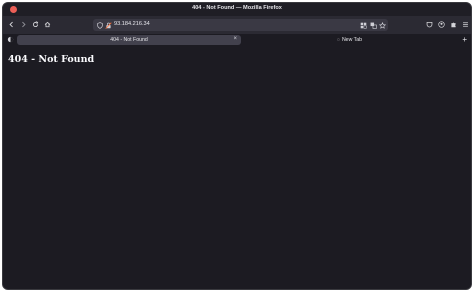 The image size is (474, 292). Describe the element at coordinates (240, 25) in the screenshot. I see `address-bar: 93.184.216.34` at that location.